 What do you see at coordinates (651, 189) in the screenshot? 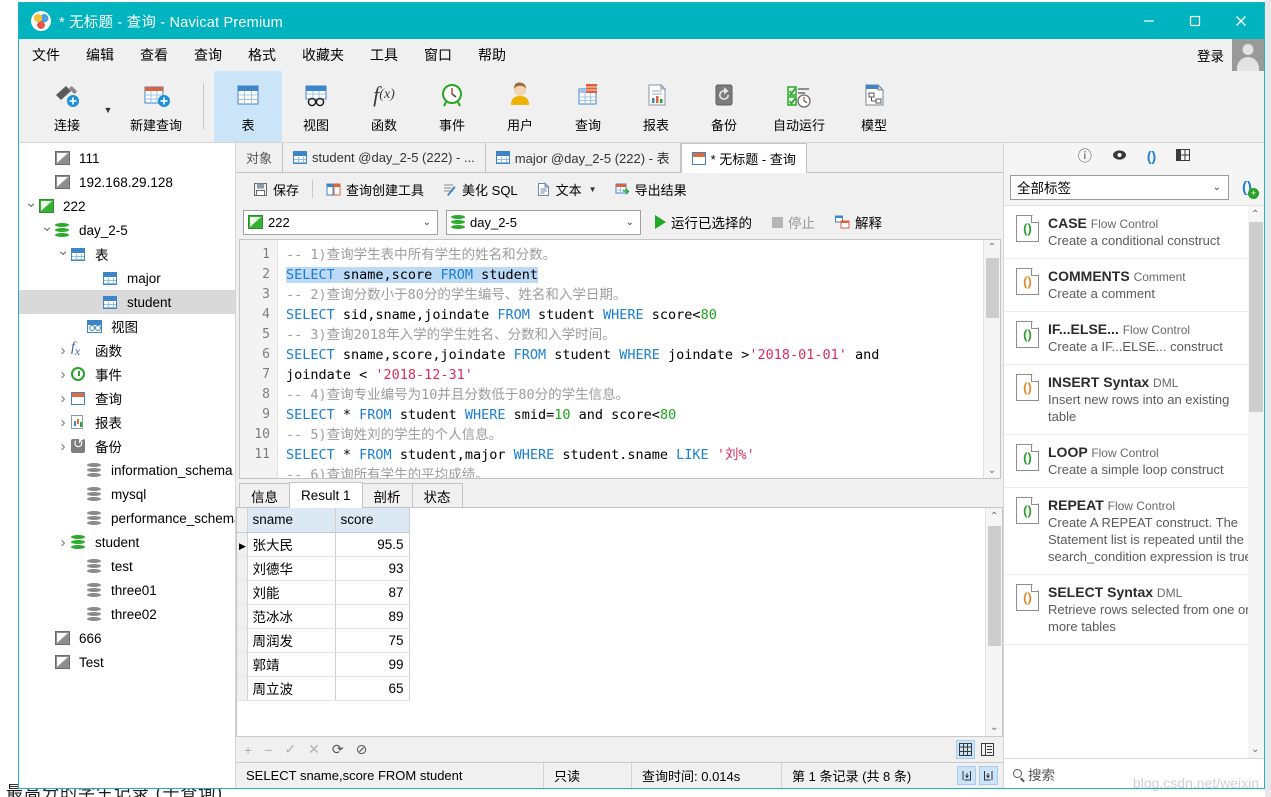
I see `export-result-button: 导出结果` at bounding box center [651, 189].